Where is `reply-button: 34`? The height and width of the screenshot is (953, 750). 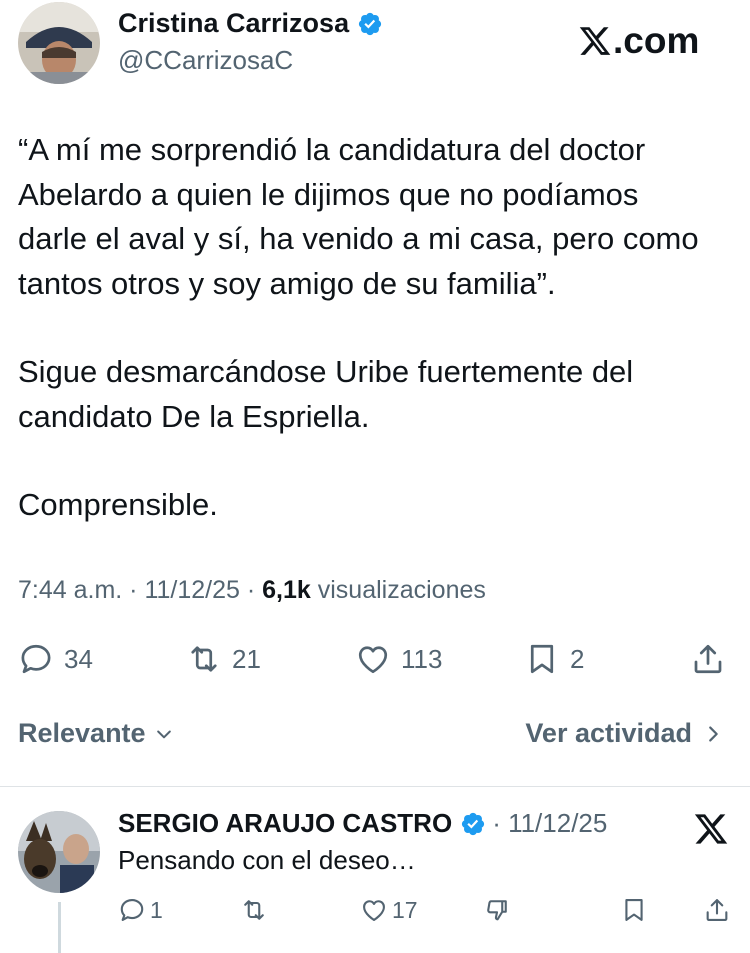
reply-button: 34 is located at coordinates (55, 659).